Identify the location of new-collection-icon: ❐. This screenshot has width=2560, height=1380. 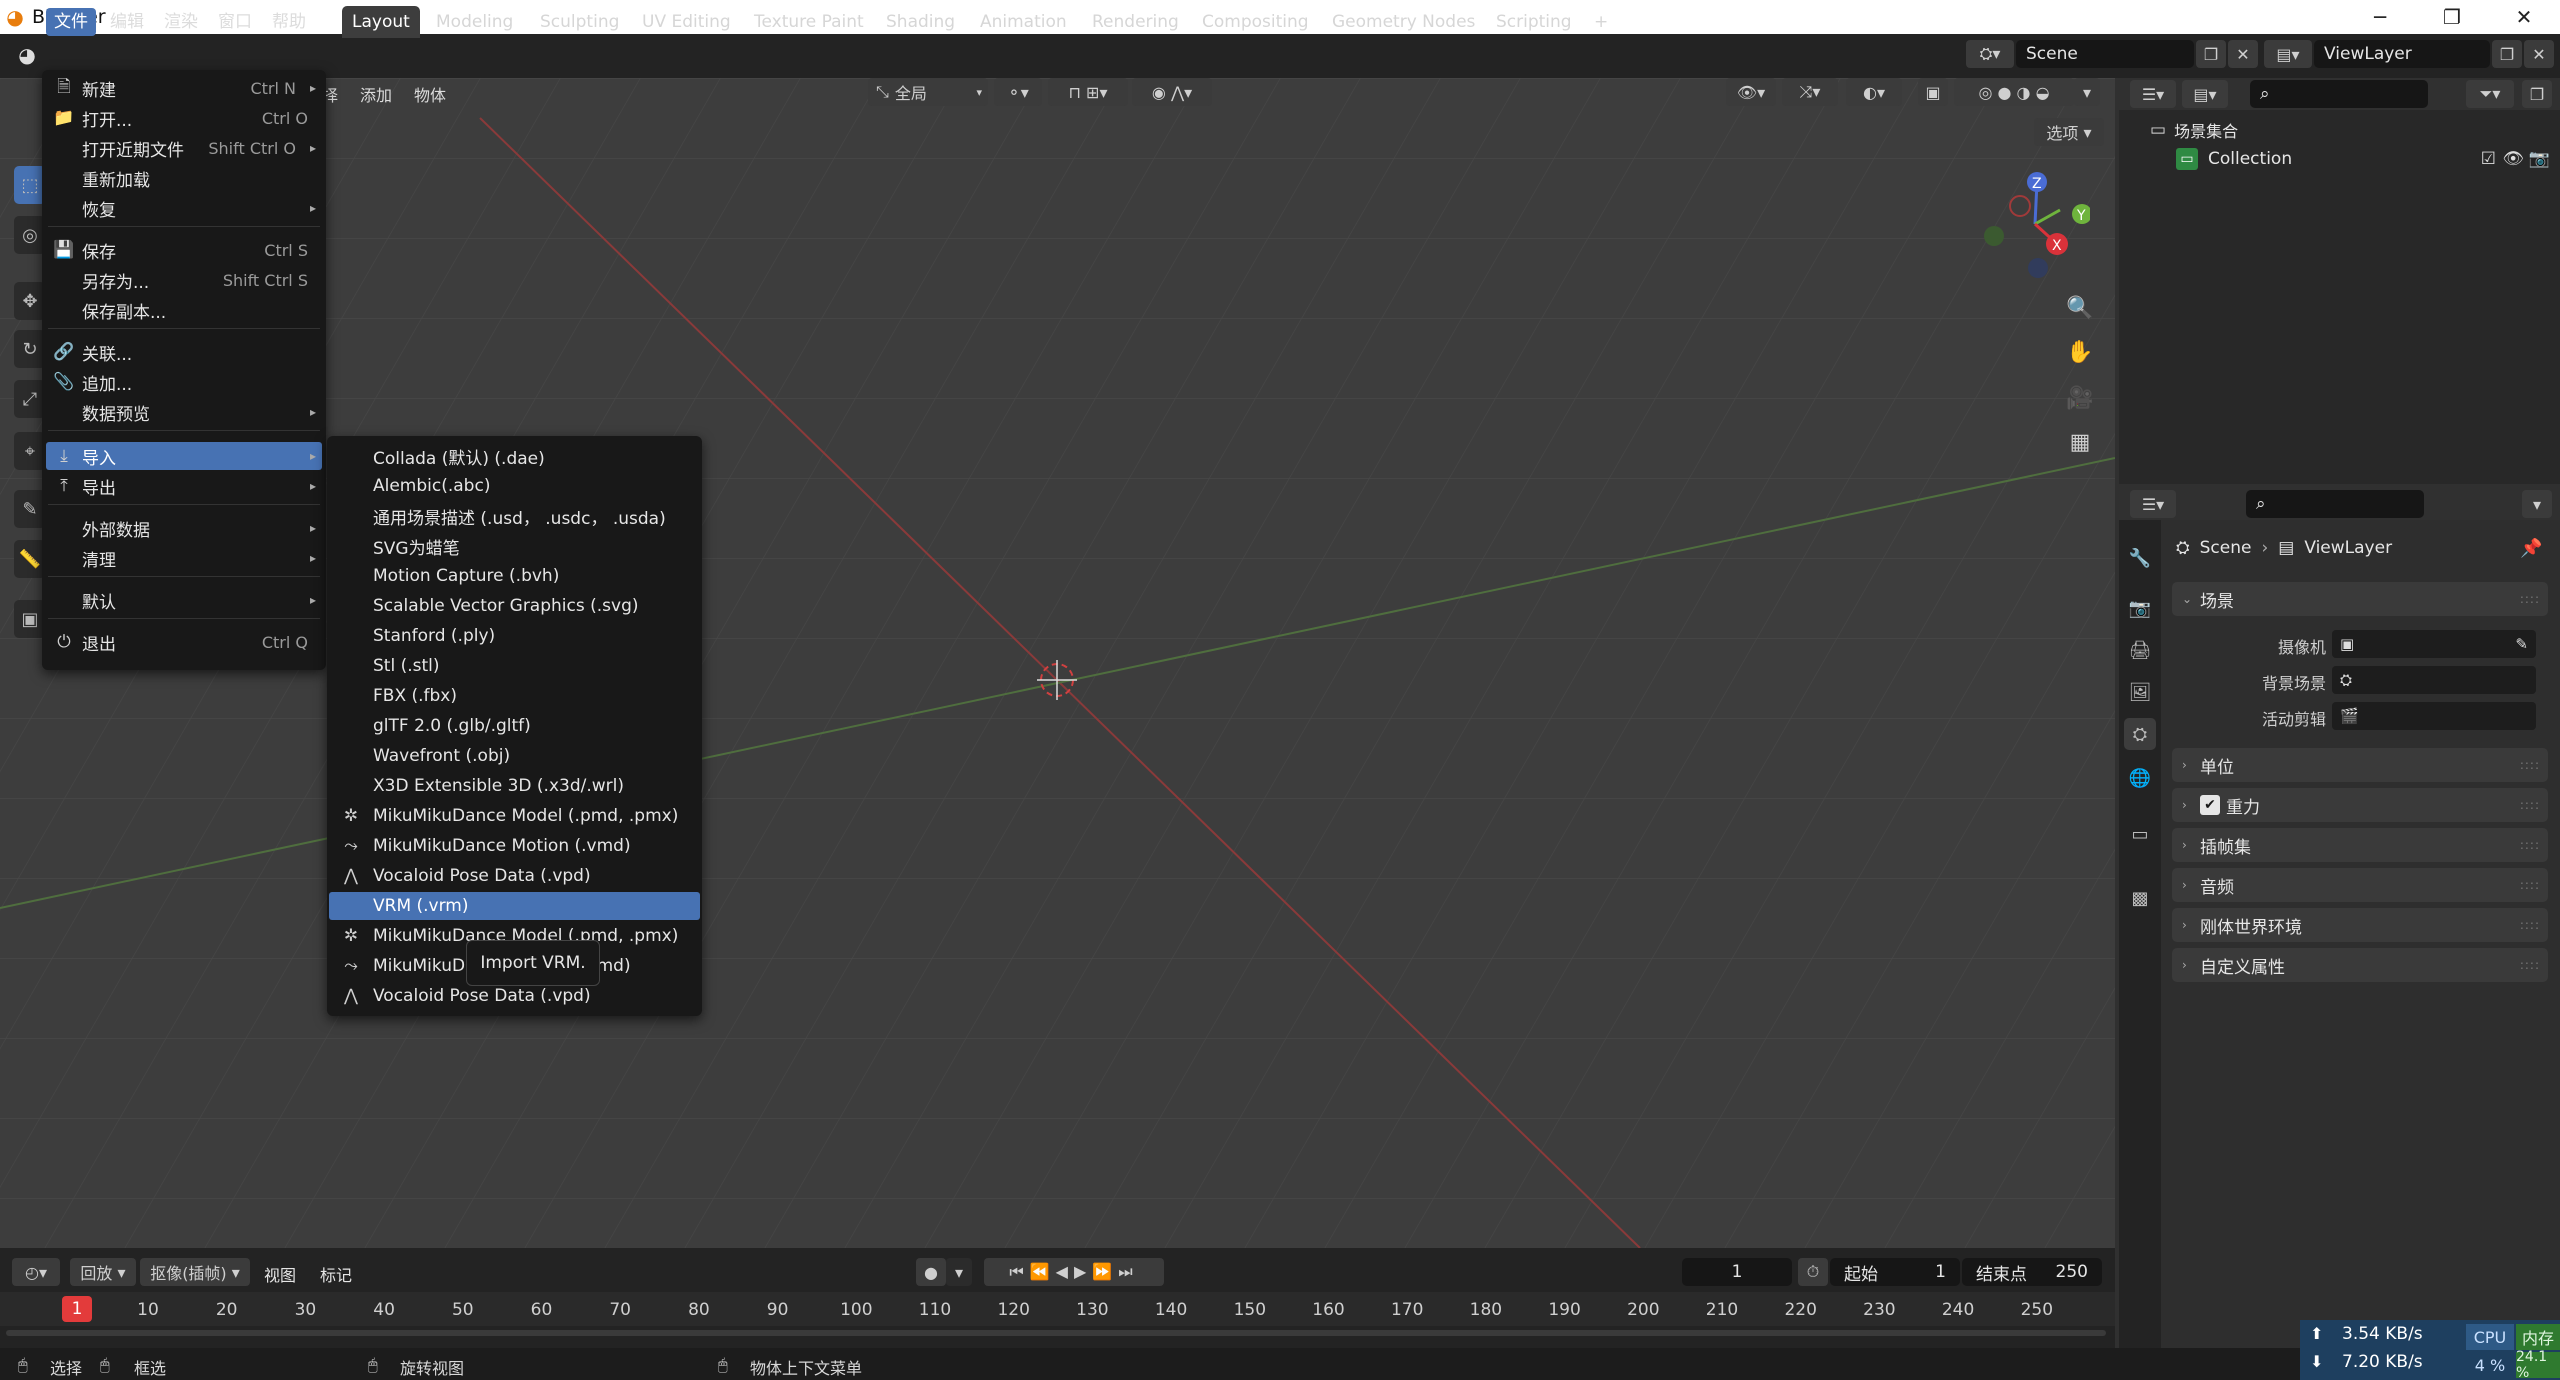
(2537, 94).